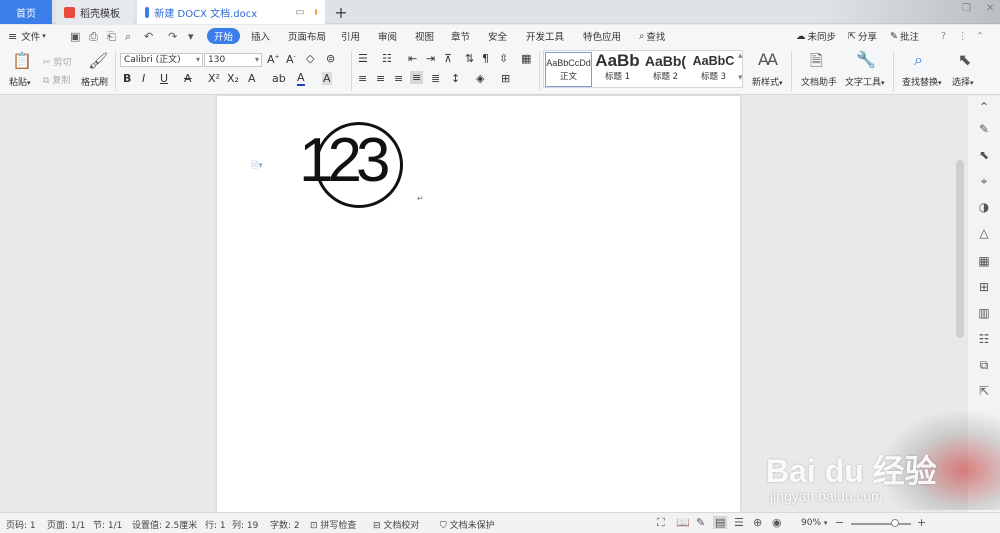 The image size is (1000, 533). What do you see at coordinates (505, 78) in the screenshot?
I see `borders-icon: ⊞` at bounding box center [505, 78].